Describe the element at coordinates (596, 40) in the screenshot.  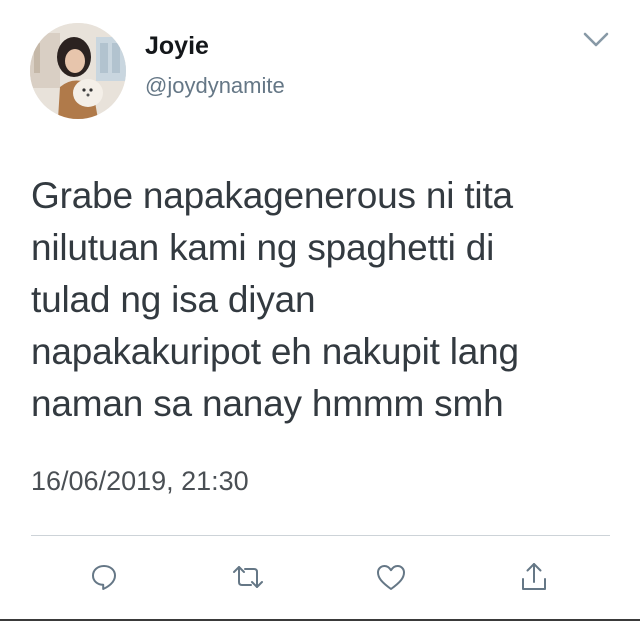
I see `chevron-down-icon` at that location.